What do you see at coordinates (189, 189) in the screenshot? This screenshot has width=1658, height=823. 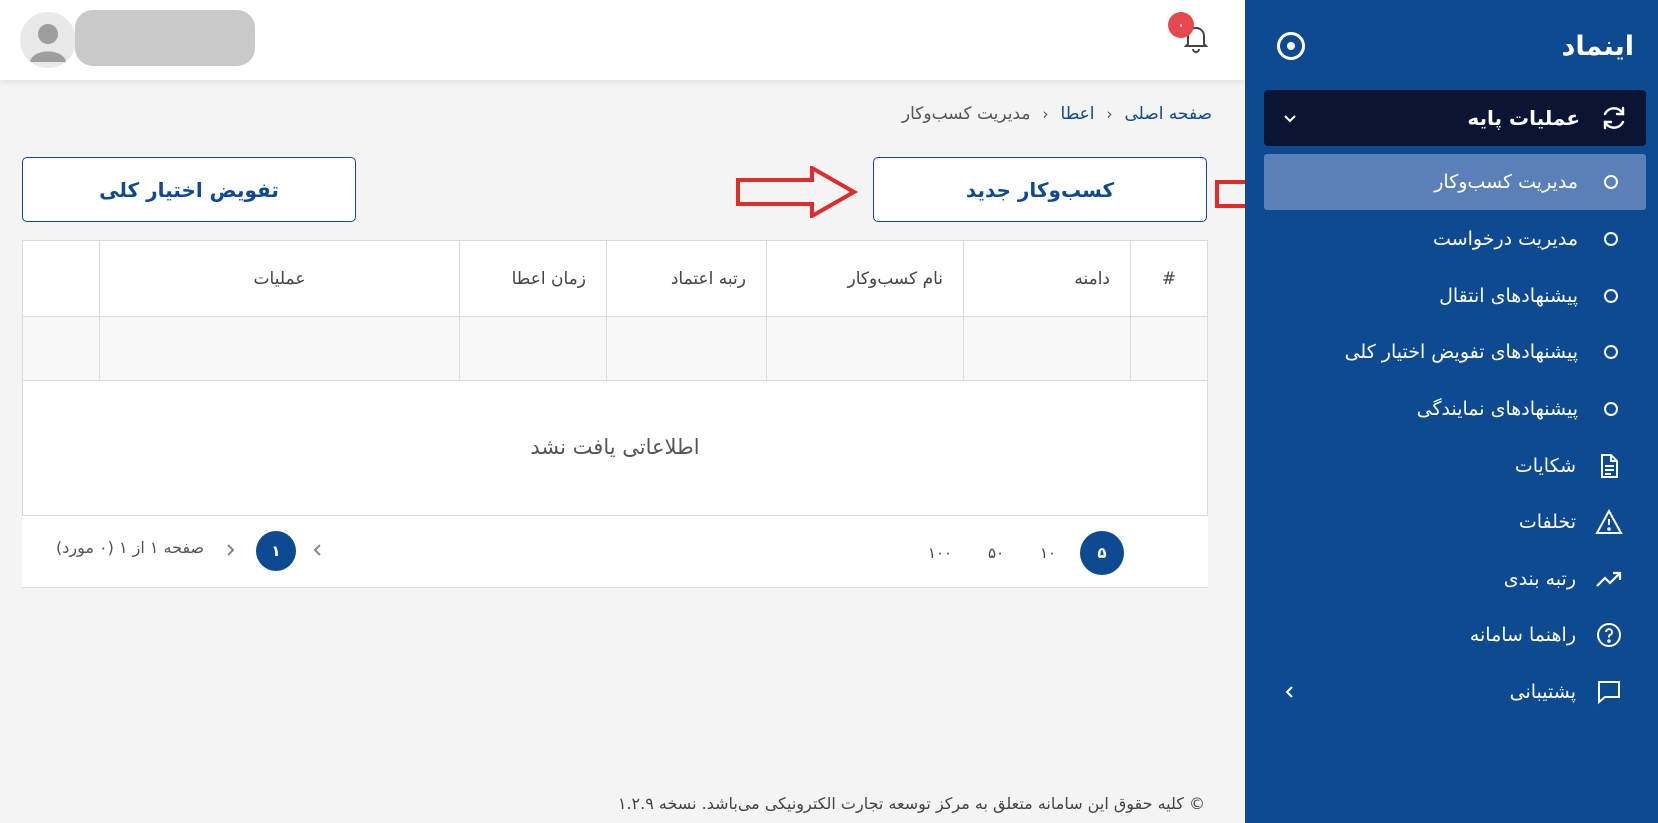 I see `delegate-all-button: تفویض اختیار کلی` at bounding box center [189, 189].